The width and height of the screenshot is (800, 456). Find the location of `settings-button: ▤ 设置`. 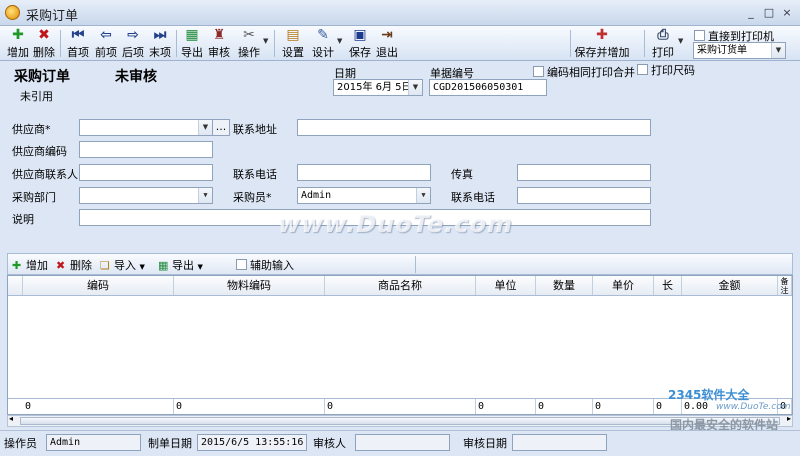

settings-button: ▤ 设置 is located at coordinates (293, 43).